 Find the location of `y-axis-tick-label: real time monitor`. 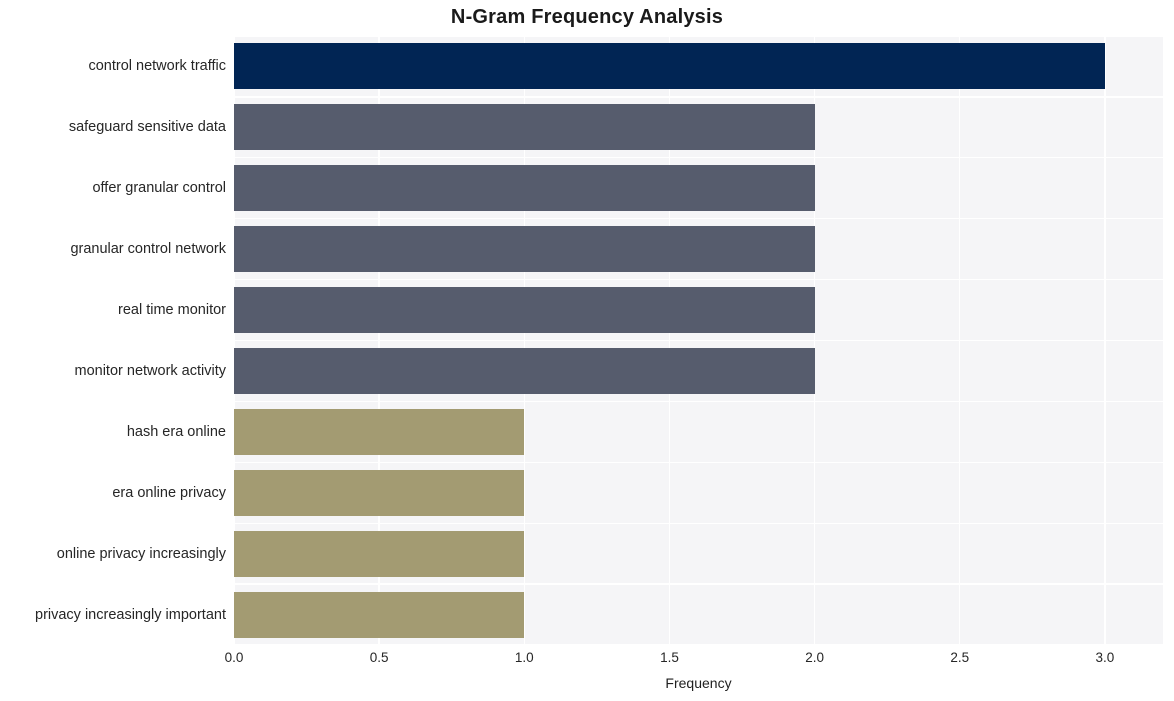

y-axis-tick-label: real time monitor is located at coordinates (172, 310).